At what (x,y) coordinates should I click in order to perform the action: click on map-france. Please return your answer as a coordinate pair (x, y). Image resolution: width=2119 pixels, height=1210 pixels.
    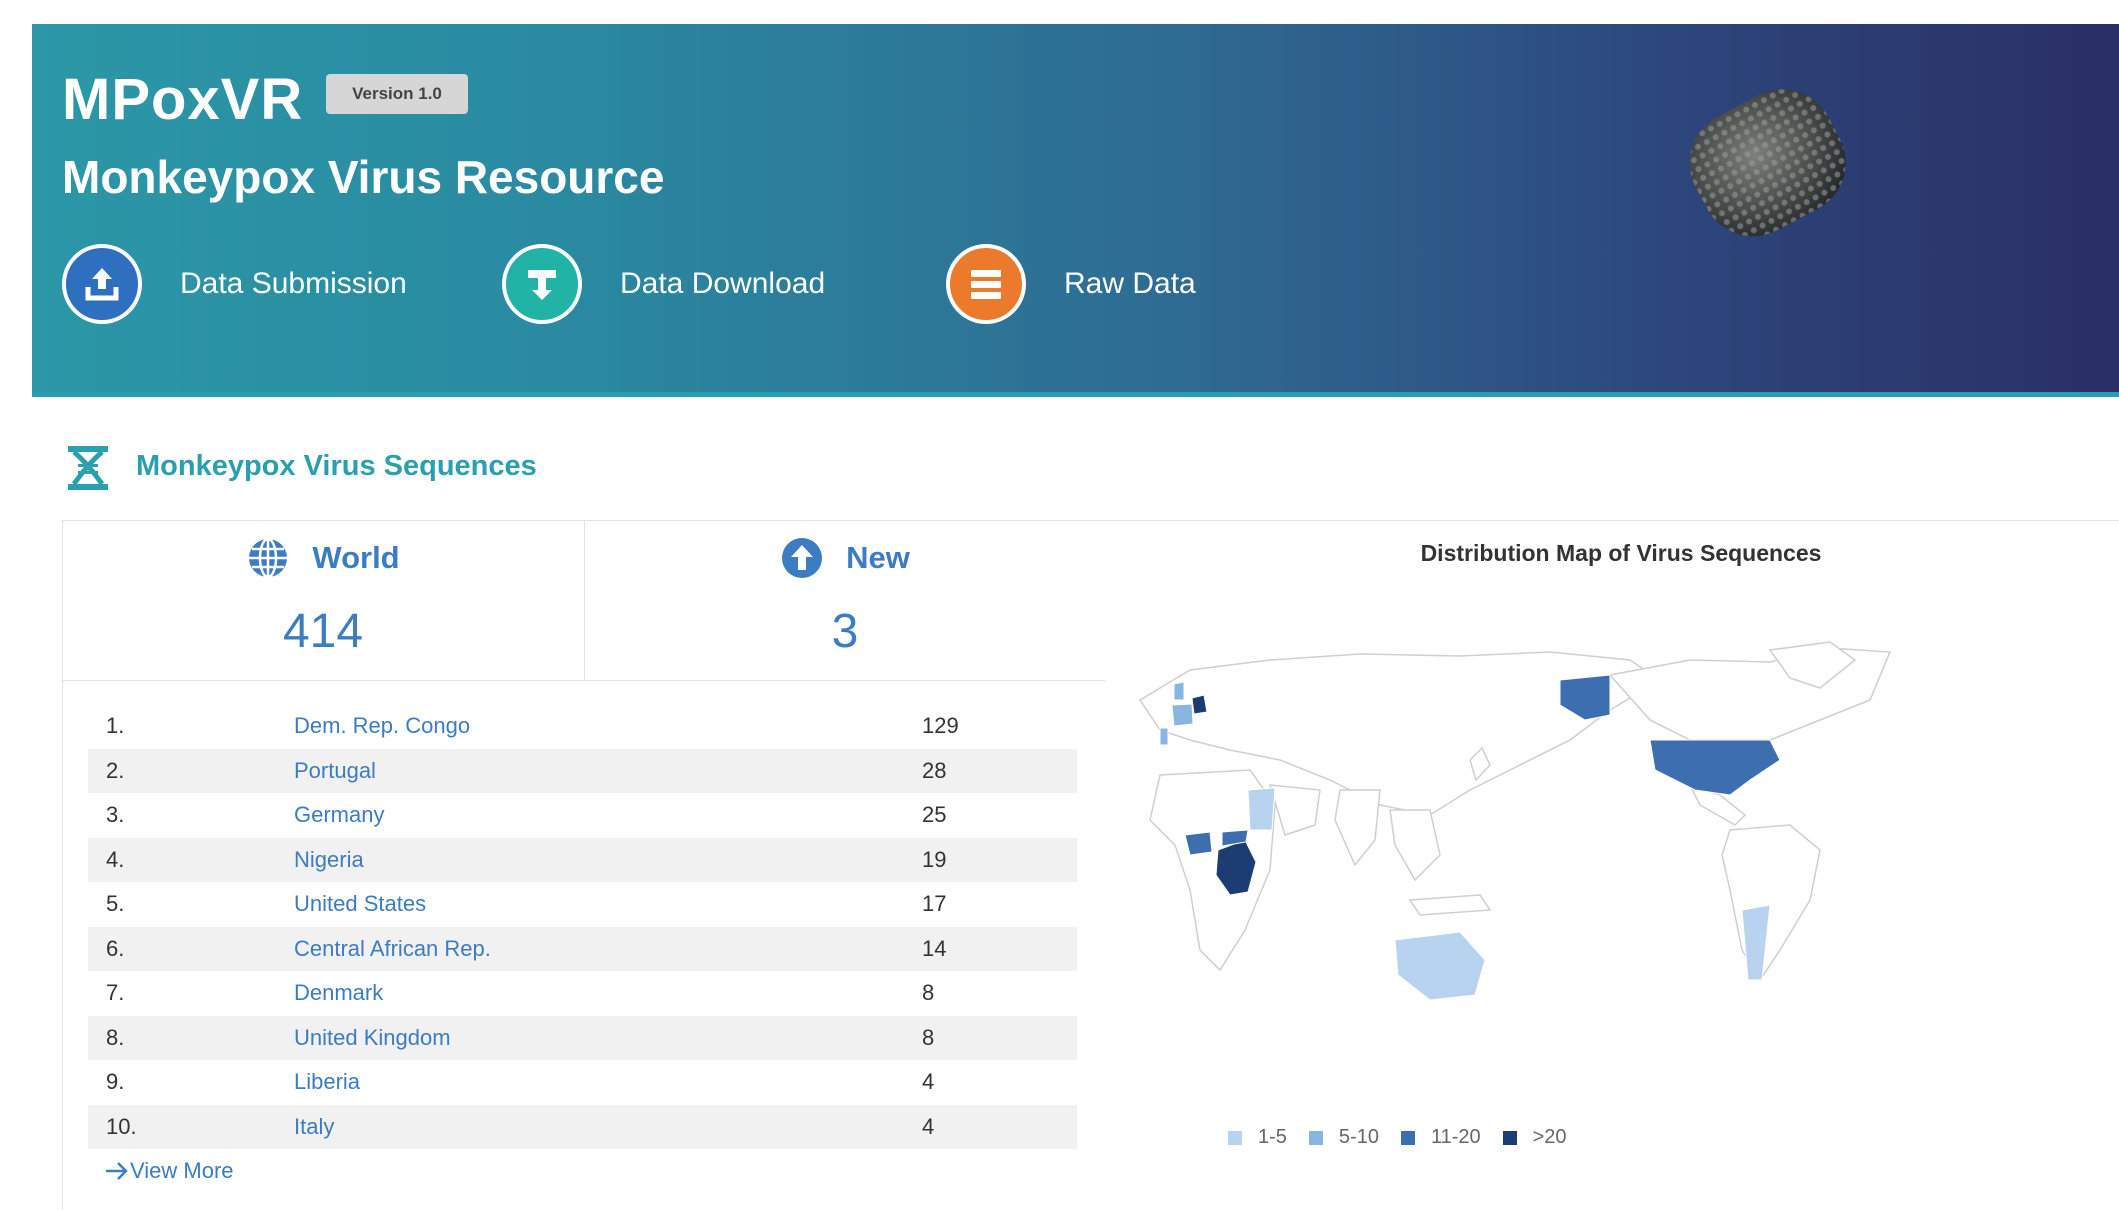
    Looking at the image, I should click on (1182, 715).